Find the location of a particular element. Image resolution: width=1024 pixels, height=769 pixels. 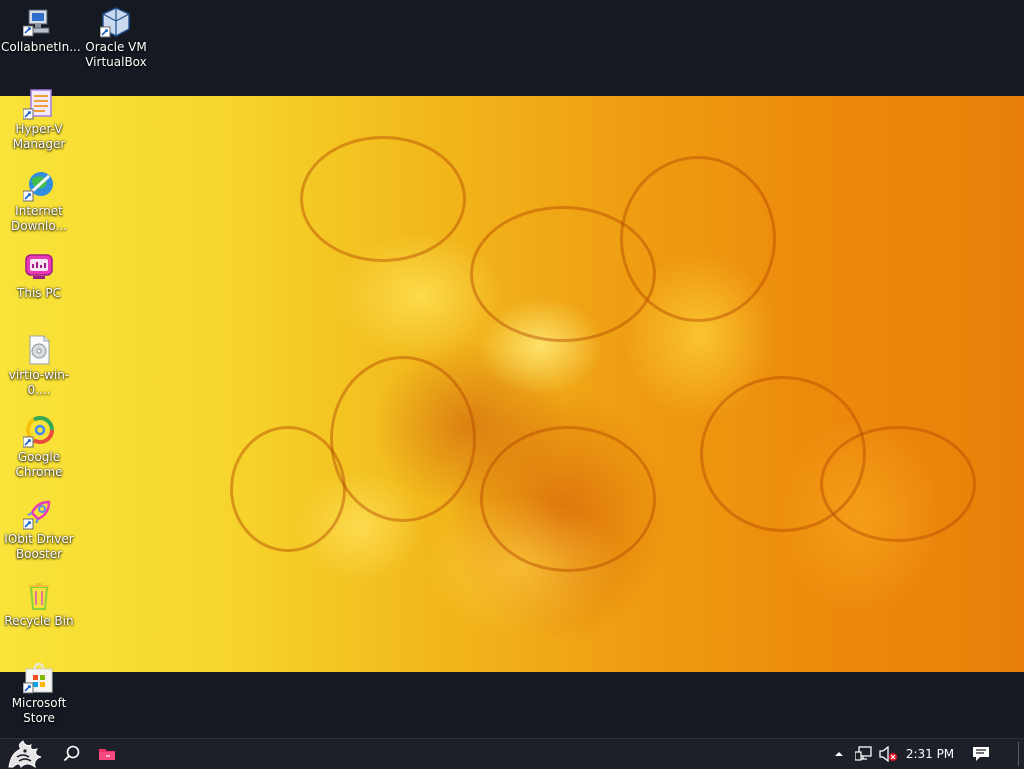

desktop-icon-hyperv: Hyper-V Manager is located at coordinates (39, 120).